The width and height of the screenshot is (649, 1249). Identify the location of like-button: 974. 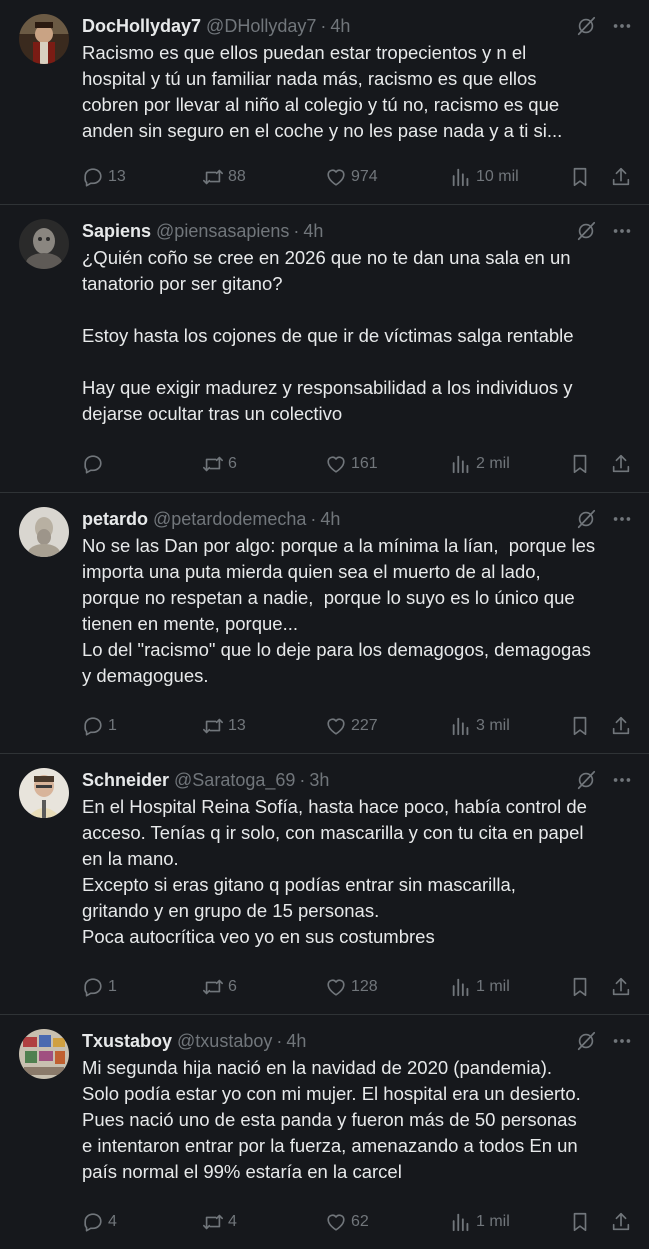
(351, 177).